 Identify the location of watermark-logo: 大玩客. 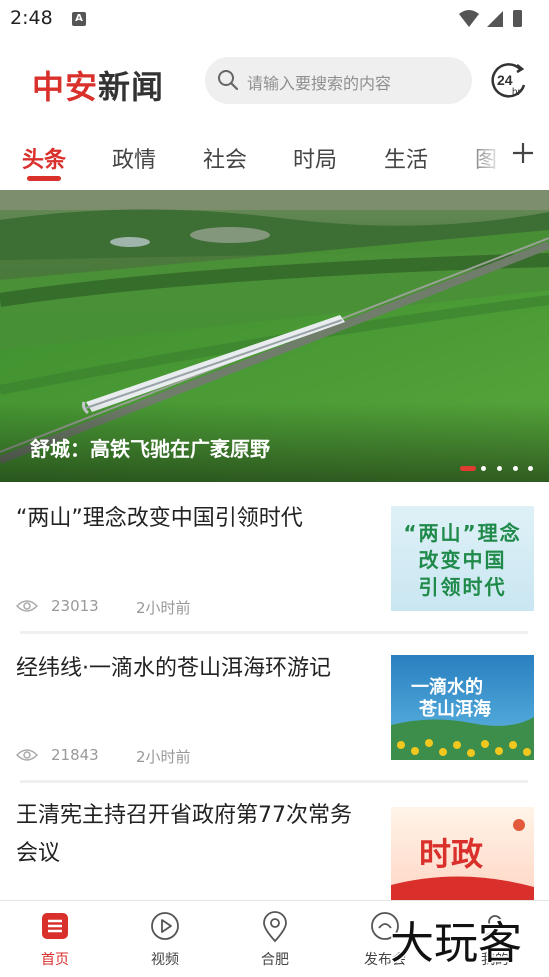
(456, 944).